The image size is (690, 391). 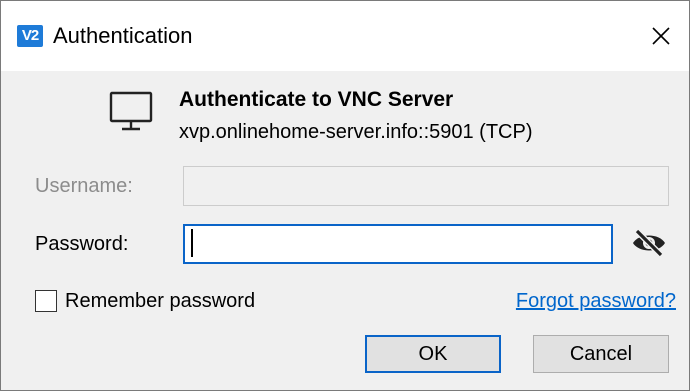 I want to click on remember-password-checkbox, so click(x=46, y=301).